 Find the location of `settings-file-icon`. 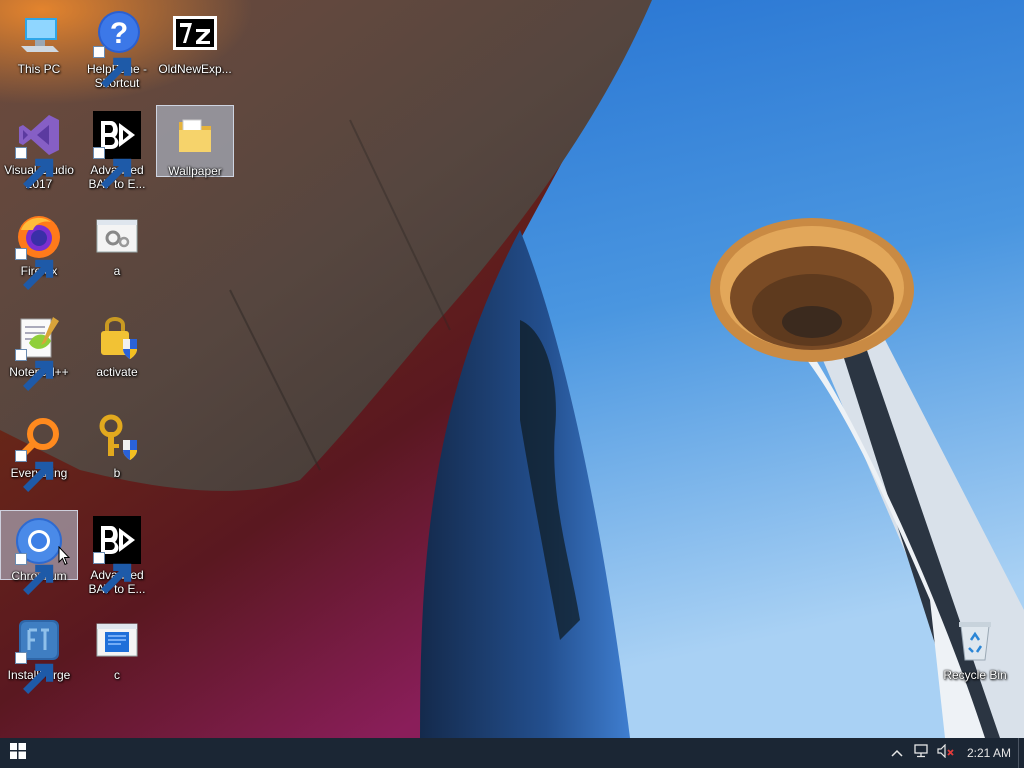

settings-file-icon is located at coordinates (117, 236).